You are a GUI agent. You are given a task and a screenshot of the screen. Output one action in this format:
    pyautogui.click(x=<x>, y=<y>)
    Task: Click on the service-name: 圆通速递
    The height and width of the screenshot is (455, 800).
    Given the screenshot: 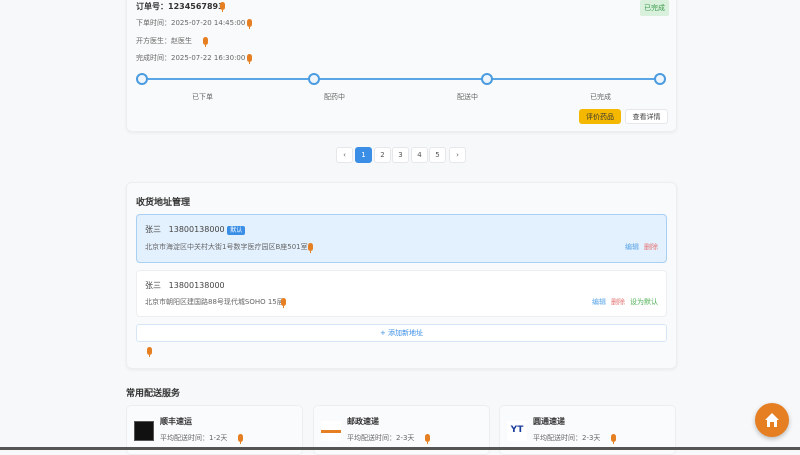 What is the action you would take?
    pyautogui.click(x=549, y=421)
    